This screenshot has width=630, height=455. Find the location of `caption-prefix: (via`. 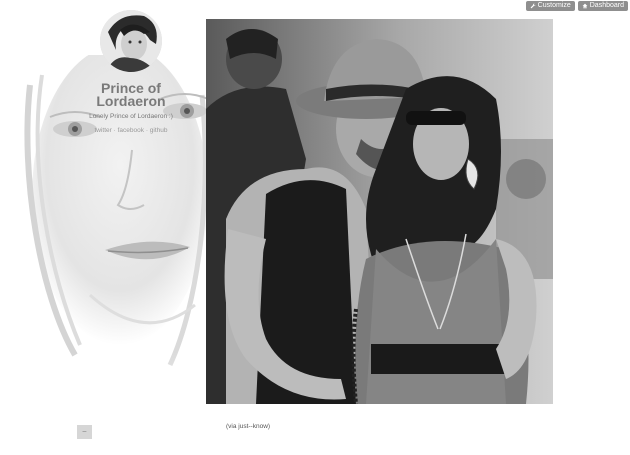

caption-prefix: (via is located at coordinates (232, 426).